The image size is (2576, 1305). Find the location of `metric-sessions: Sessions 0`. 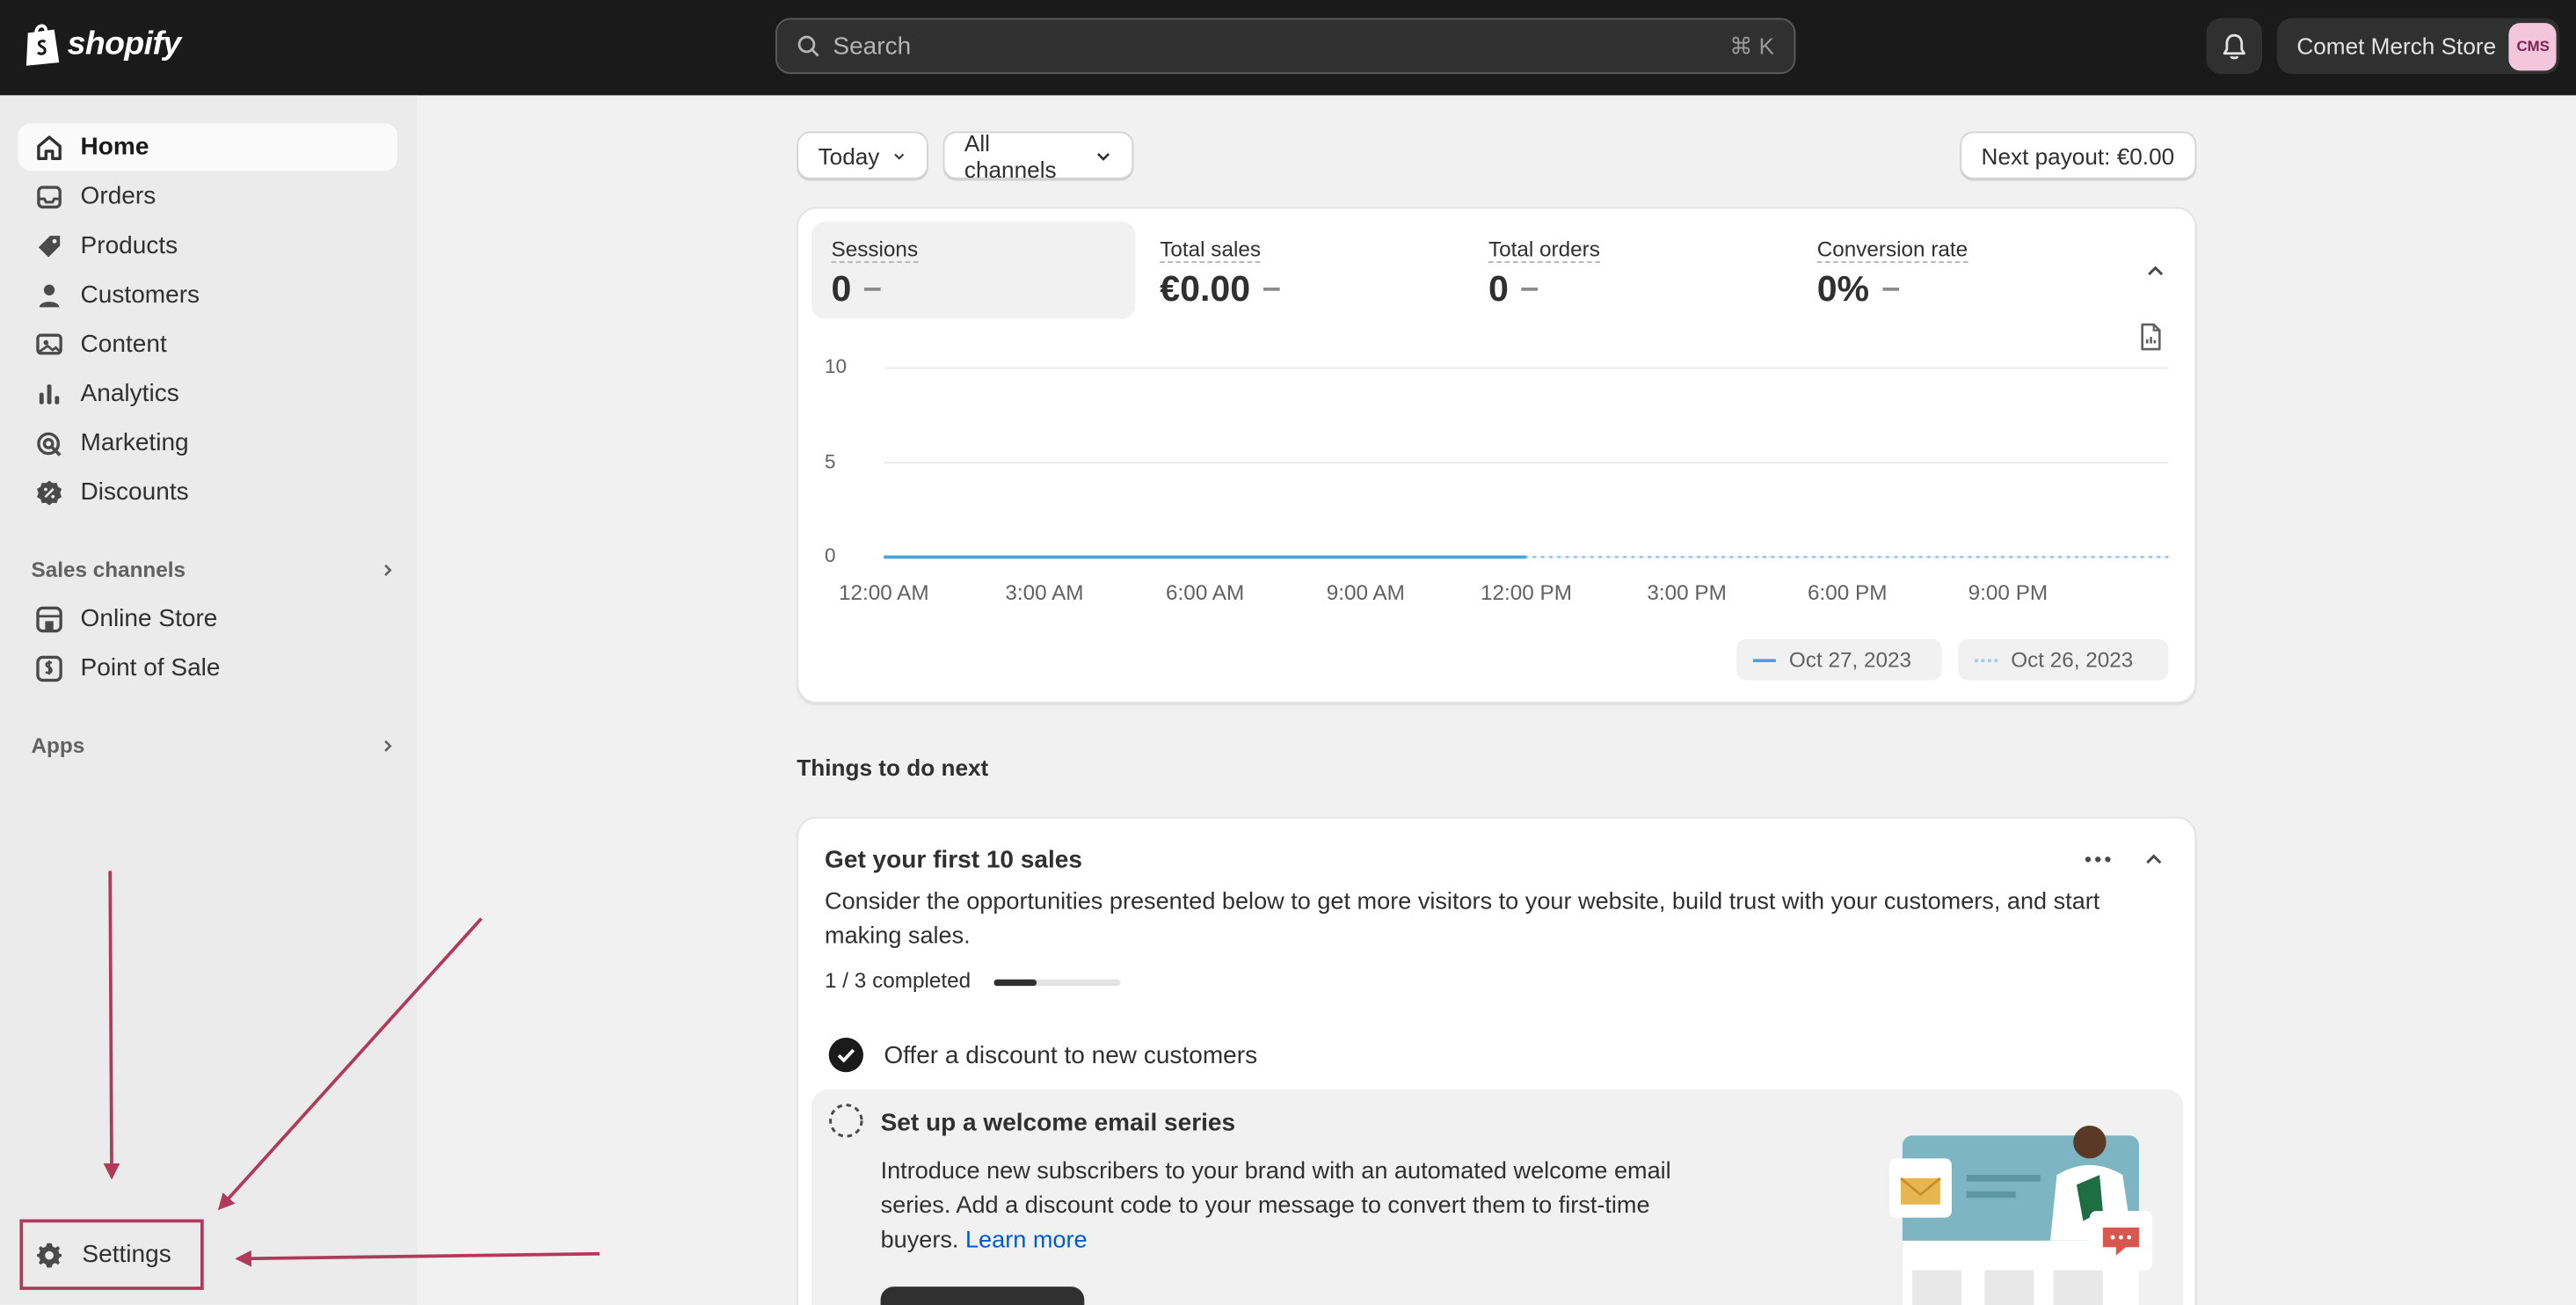

metric-sessions: Sessions 0 is located at coordinates (973, 270).